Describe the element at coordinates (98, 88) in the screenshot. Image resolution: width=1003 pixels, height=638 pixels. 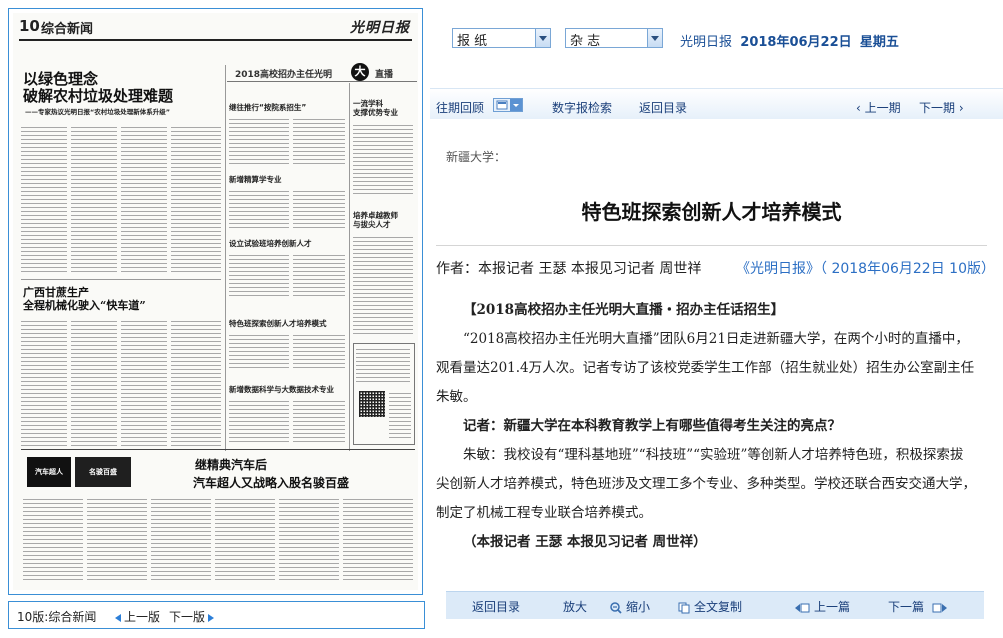
I see `main-headline: 以绿色理念 破解农村垃圾处理难题` at that location.